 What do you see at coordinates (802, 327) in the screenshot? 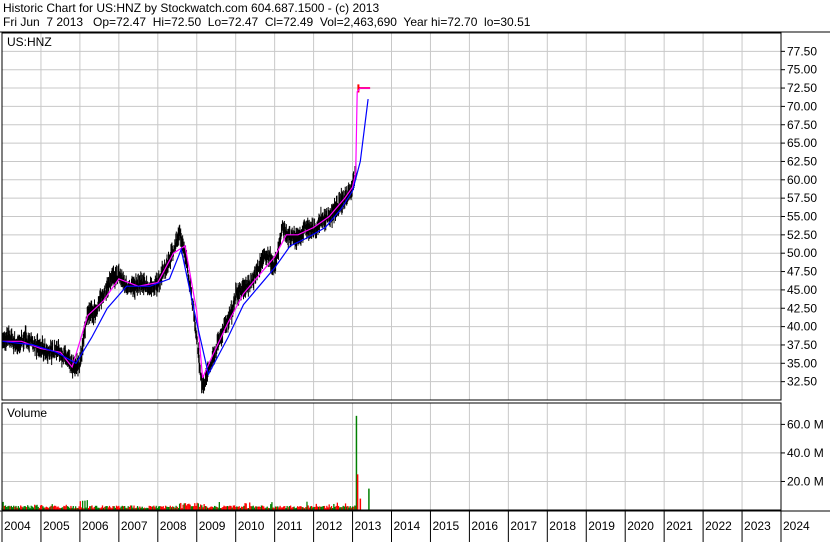
I see `price-y-tick-label: 40.00` at bounding box center [802, 327].